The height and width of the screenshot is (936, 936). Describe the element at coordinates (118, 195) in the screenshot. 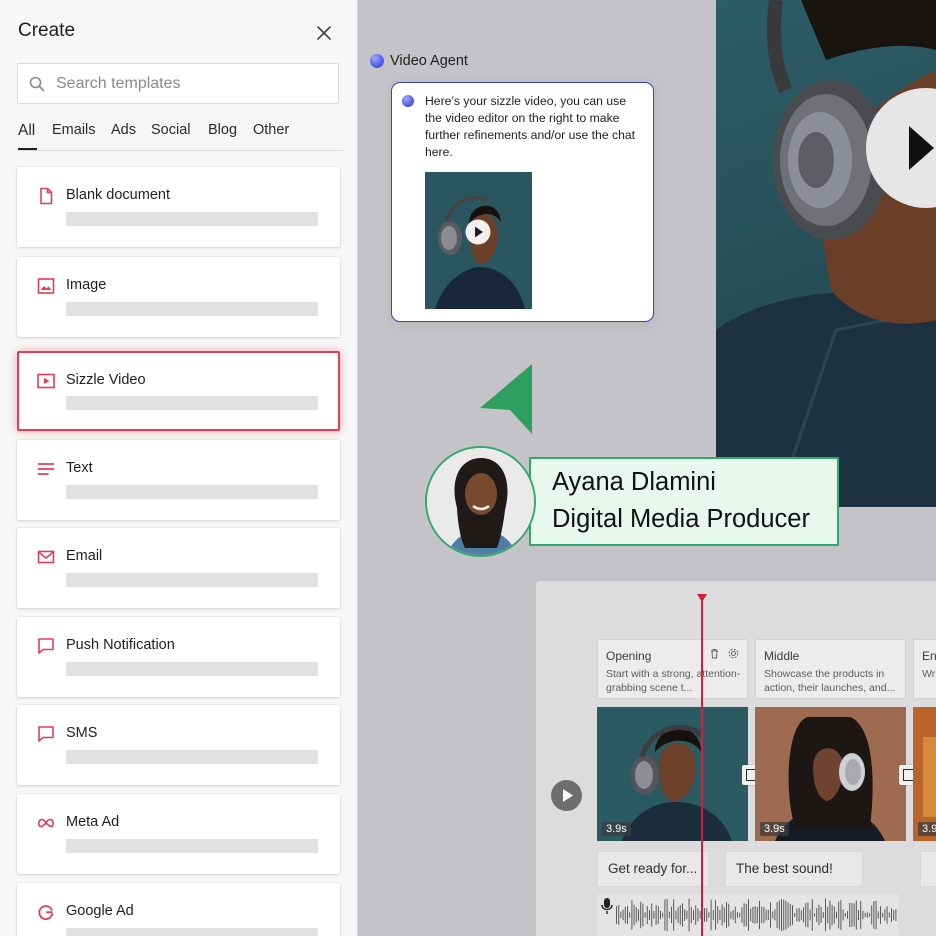

I see `template-label: Blank document` at that location.